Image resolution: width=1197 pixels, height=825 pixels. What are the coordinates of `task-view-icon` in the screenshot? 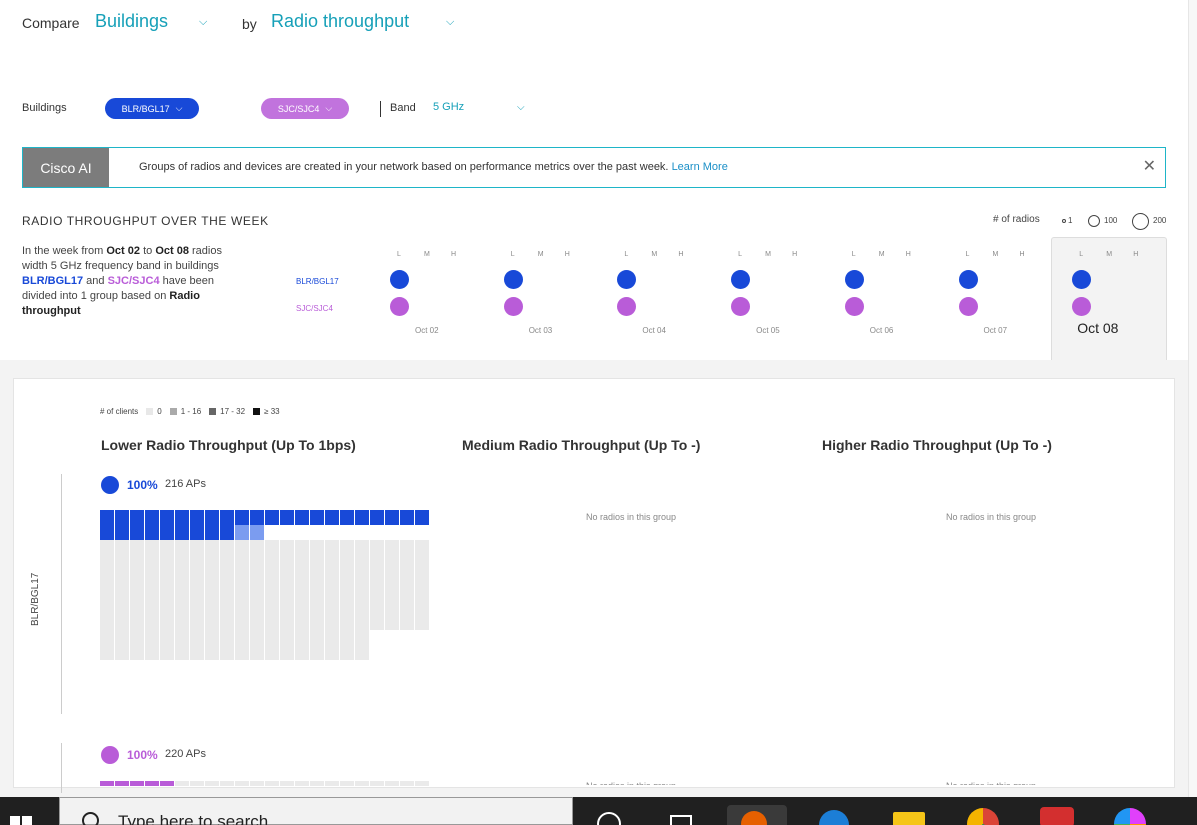 It's located at (681, 820).